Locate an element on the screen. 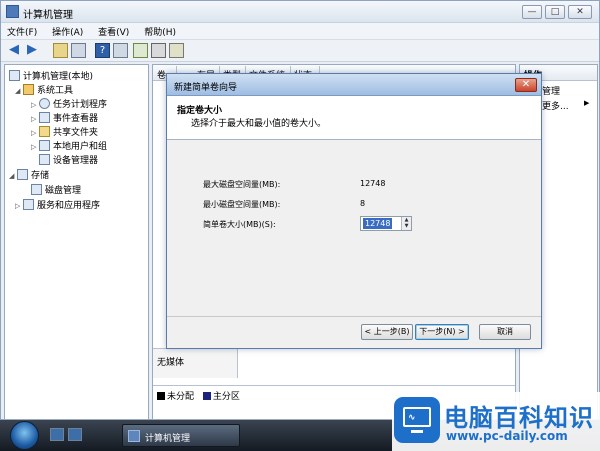 This screenshot has width=600, height=451. submenu-arrow-icon: ▶ is located at coordinates (586, 103).